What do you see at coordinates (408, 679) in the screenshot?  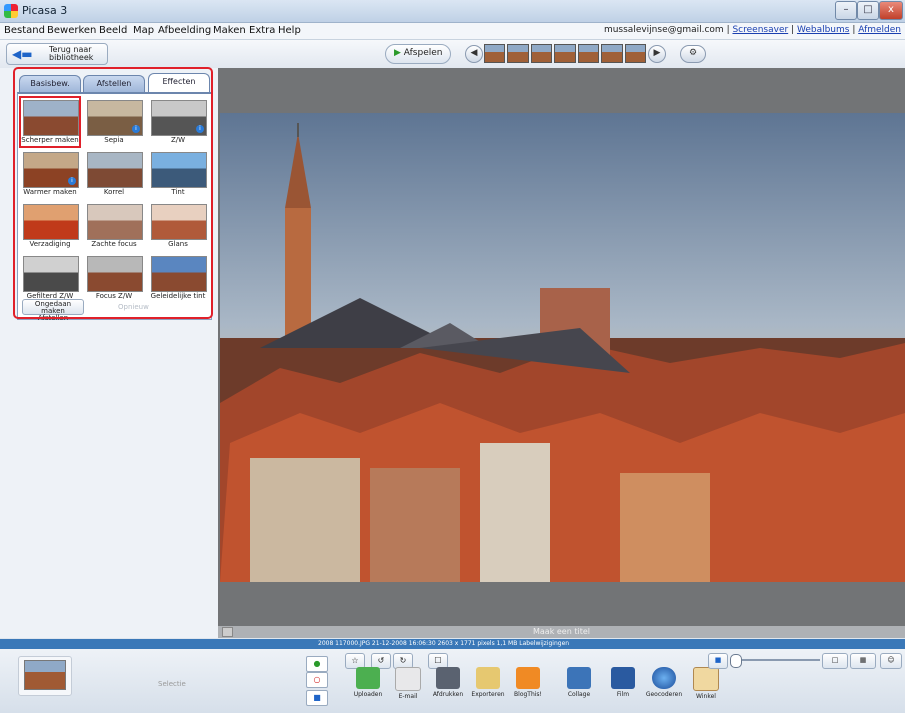 I see `email-icon` at bounding box center [408, 679].